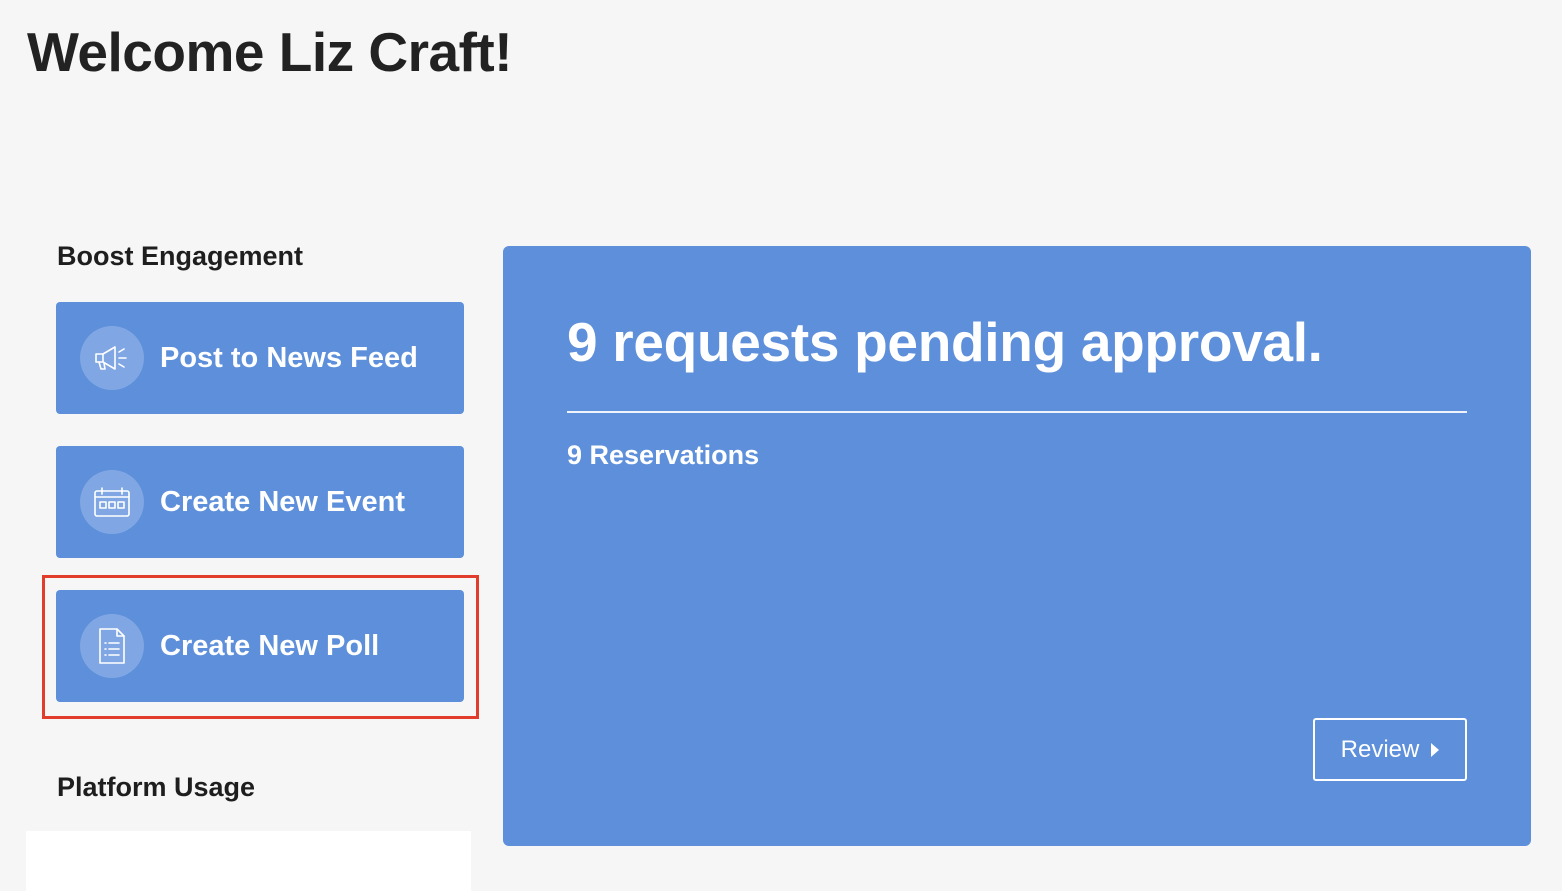 The height and width of the screenshot is (891, 1562). What do you see at coordinates (156, 787) in the screenshot?
I see `platform-usage-heading: Platform Usage` at bounding box center [156, 787].